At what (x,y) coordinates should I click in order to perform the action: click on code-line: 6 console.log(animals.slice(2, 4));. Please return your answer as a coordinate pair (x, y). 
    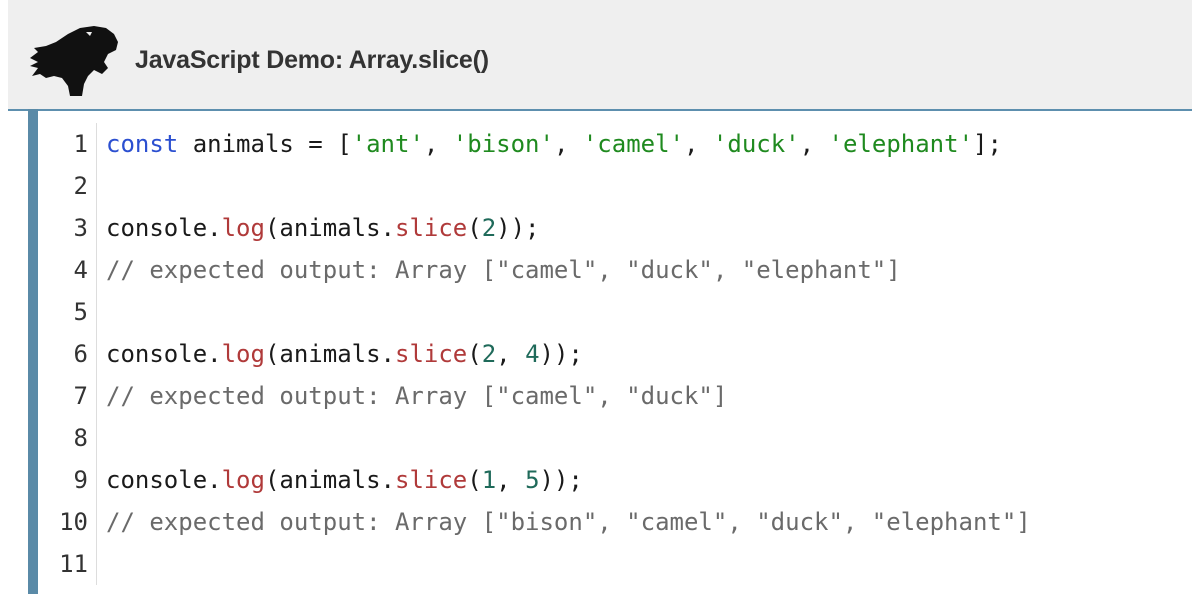
    Looking at the image, I should click on (615, 354).